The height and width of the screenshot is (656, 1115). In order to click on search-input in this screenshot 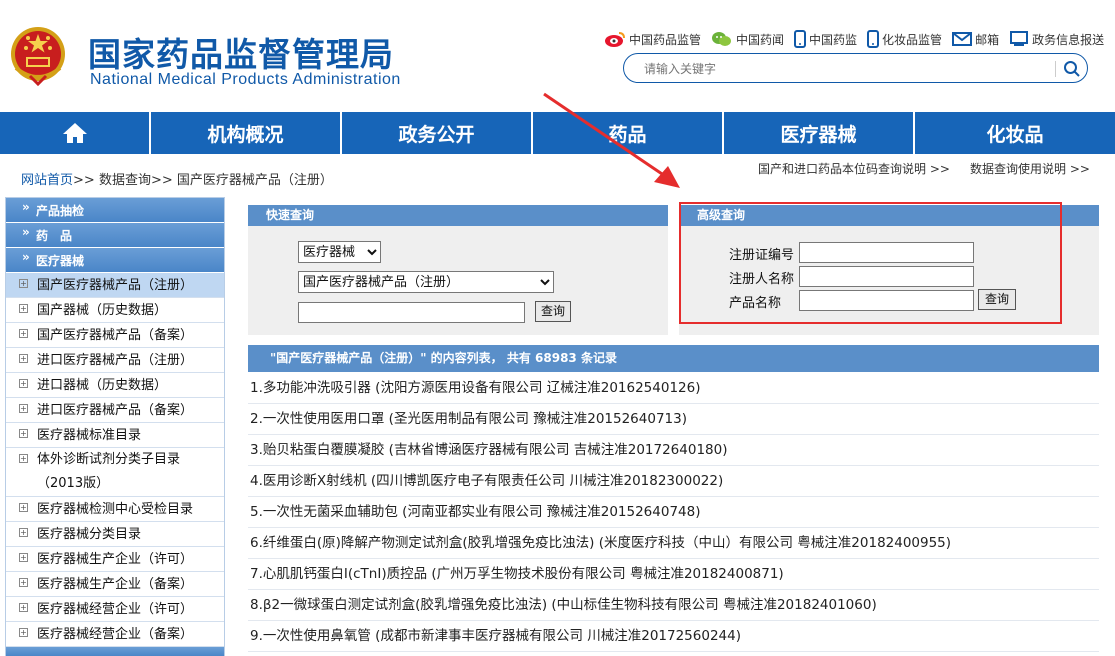, I will do `click(849, 69)`.